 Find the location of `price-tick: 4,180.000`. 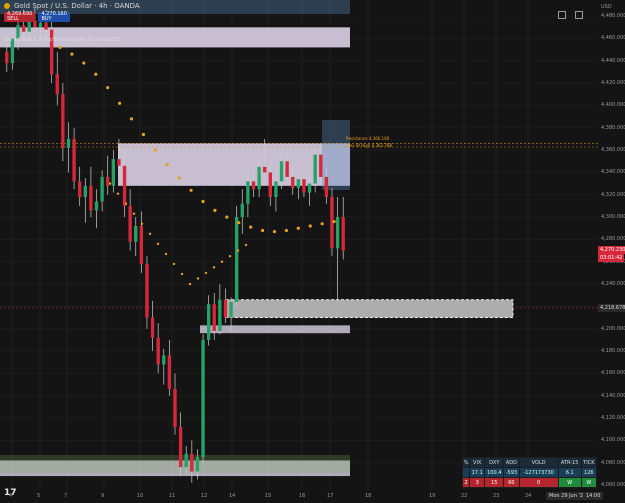

price-tick: 4,180.000 is located at coordinates (613, 351).